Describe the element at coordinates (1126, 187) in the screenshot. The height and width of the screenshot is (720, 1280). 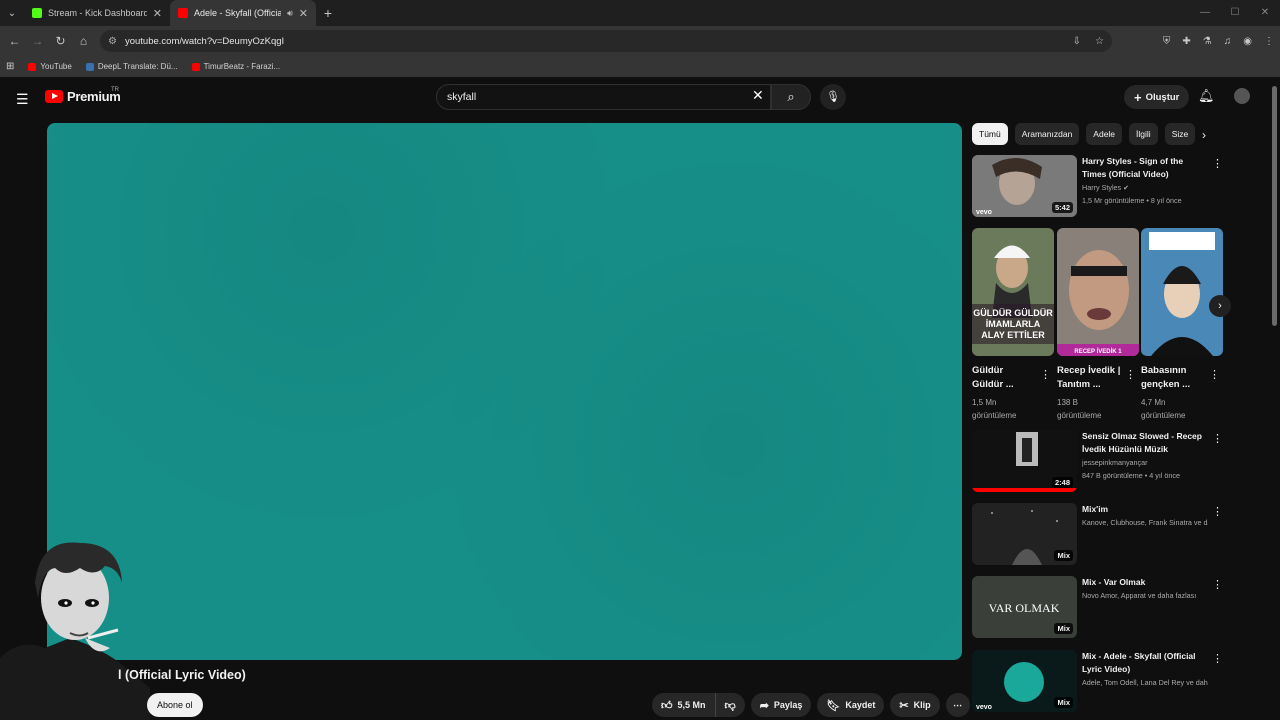
I see `verified-icon: ✔` at that location.